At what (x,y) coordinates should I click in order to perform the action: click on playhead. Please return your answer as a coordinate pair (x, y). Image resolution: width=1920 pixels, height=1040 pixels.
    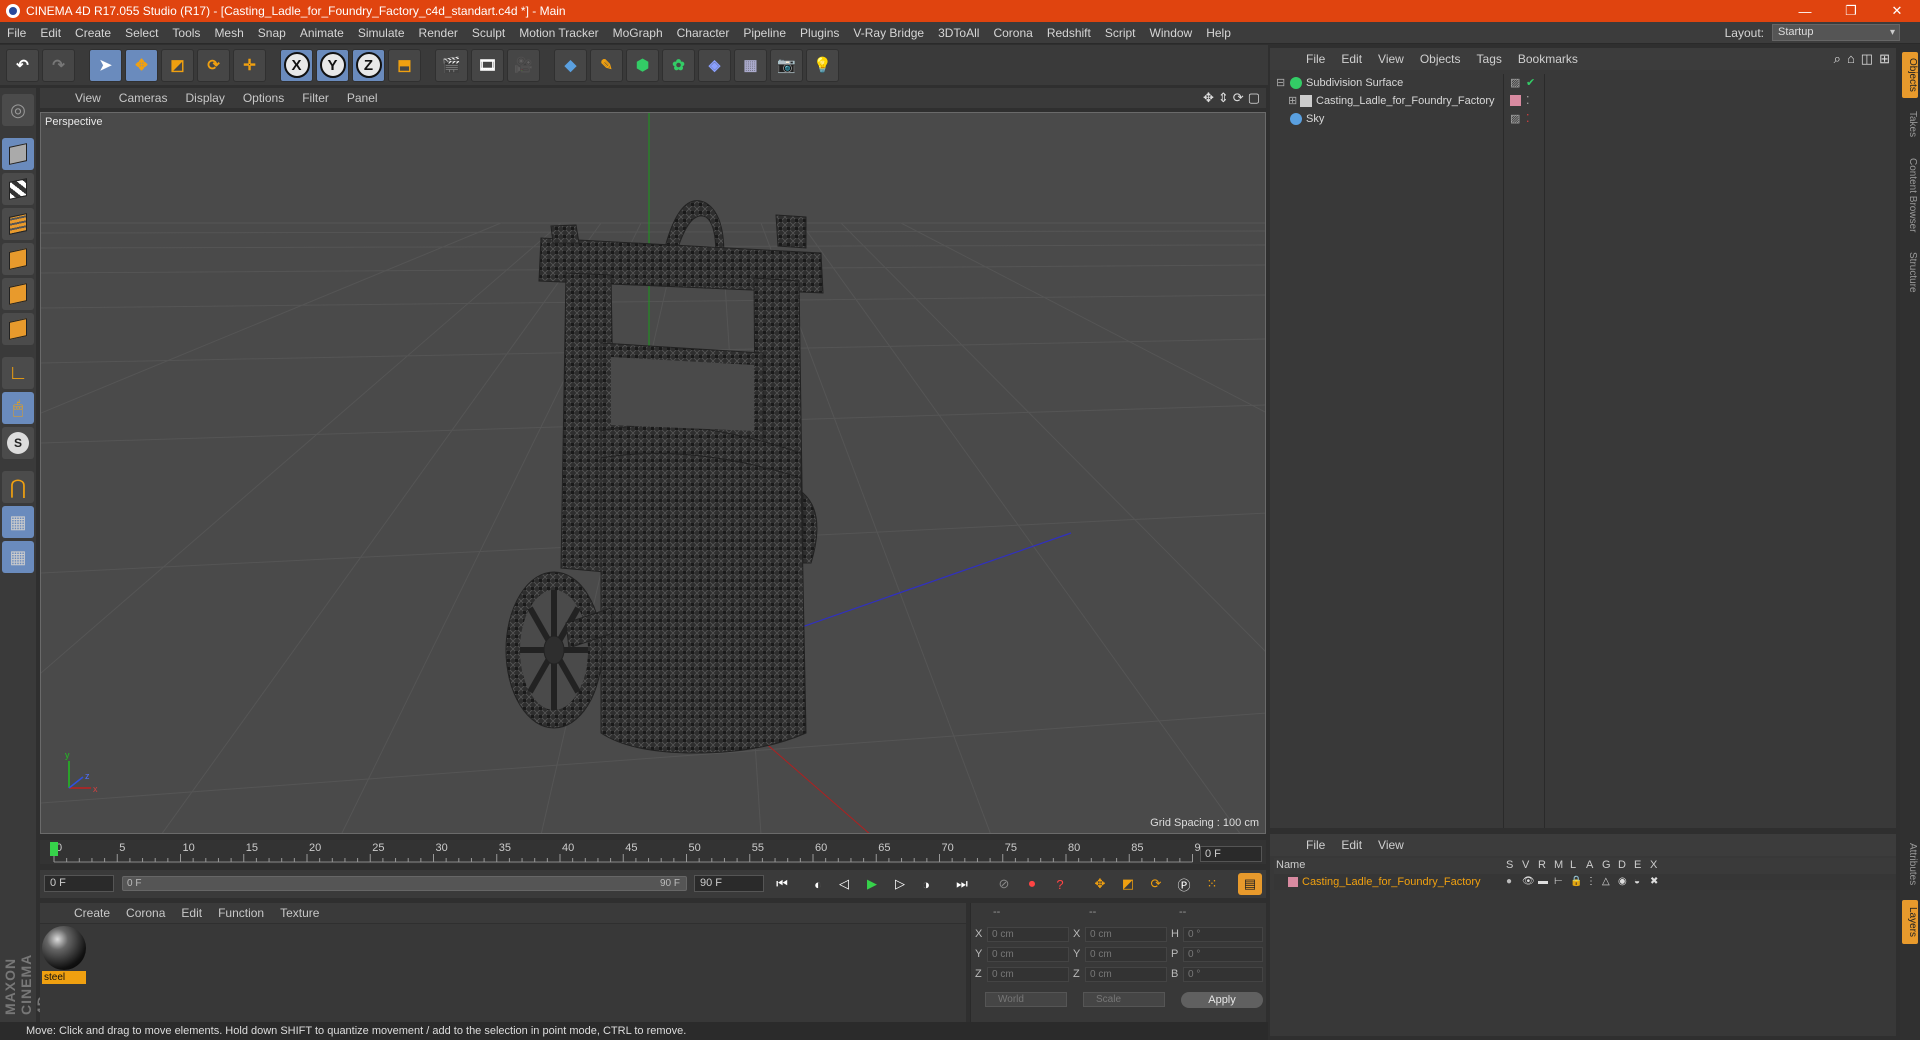
    Looking at the image, I should click on (54, 849).